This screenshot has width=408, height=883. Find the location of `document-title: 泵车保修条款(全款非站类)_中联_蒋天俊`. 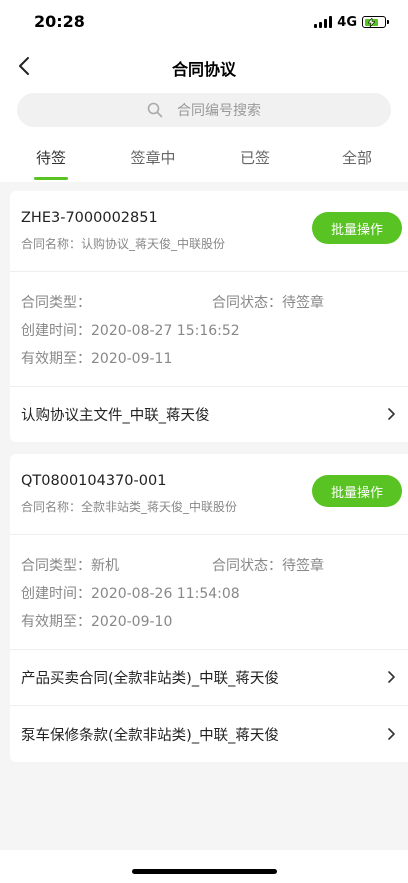

document-title: 泵车保修条款(全款非站类)_中联_蒋天俊 is located at coordinates (150, 735).